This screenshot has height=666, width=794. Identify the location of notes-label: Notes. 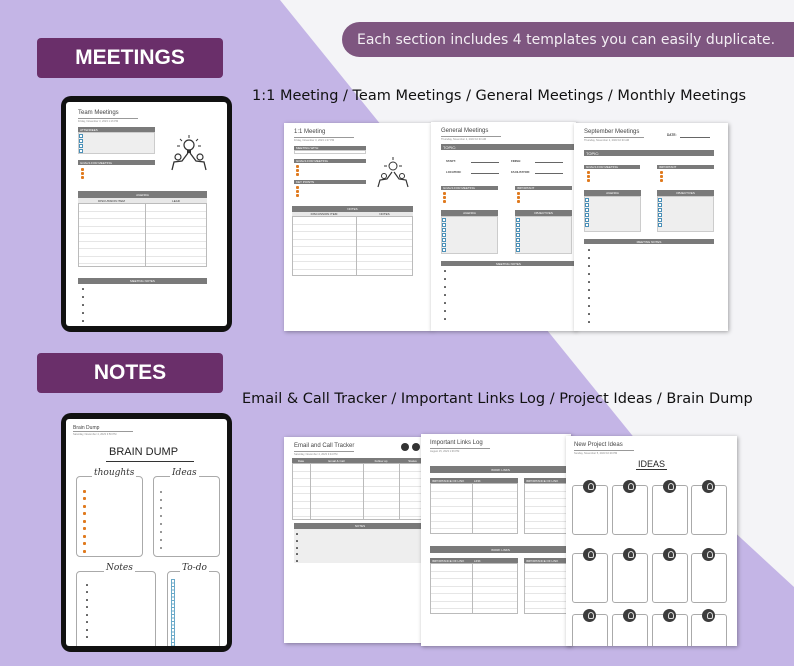
(119, 568).